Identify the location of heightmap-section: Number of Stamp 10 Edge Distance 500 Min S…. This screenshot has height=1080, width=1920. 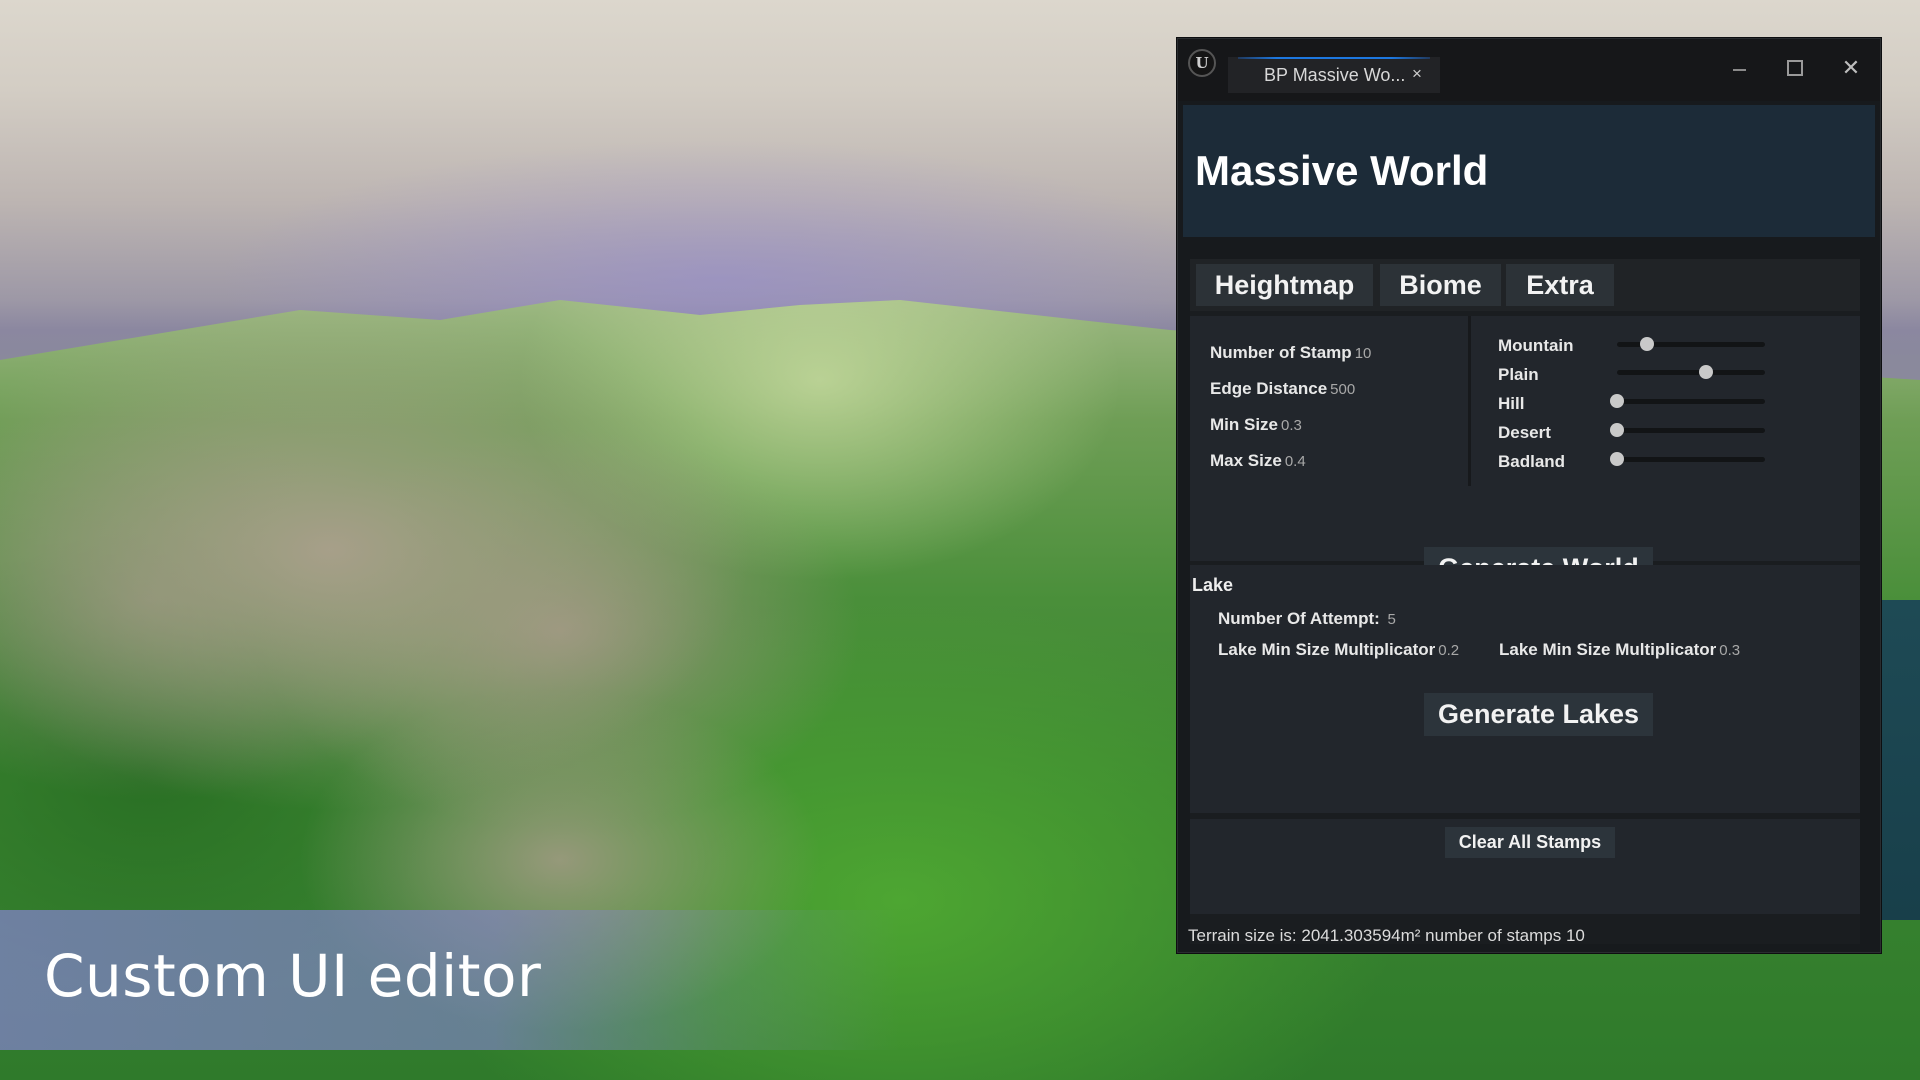
(1525, 453).